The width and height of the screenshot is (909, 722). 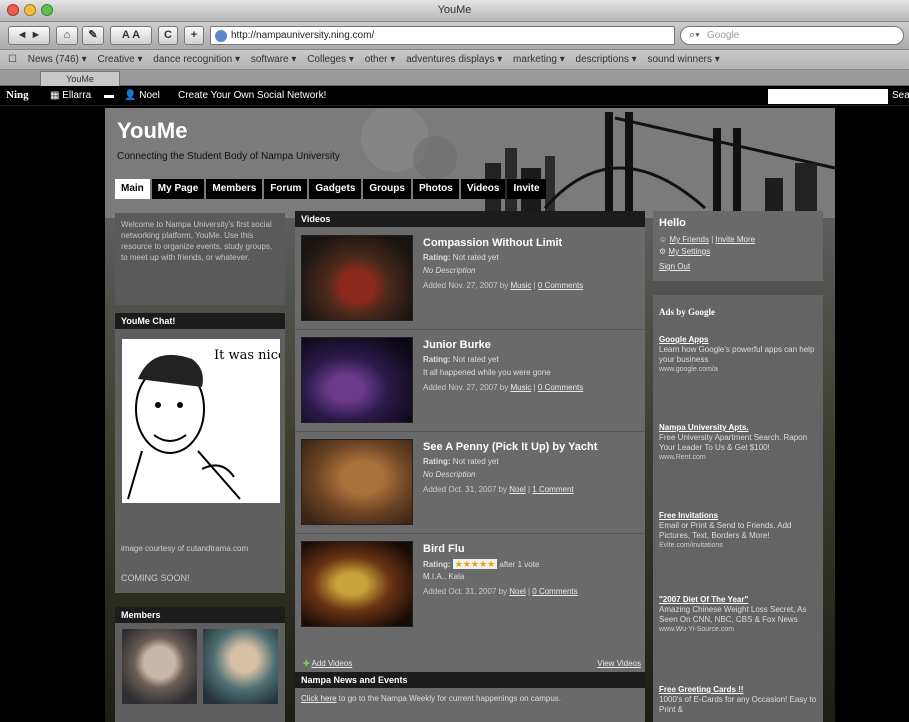 What do you see at coordinates (475, 564) in the screenshot?
I see `rating-stars: ★★★★★` at bounding box center [475, 564].